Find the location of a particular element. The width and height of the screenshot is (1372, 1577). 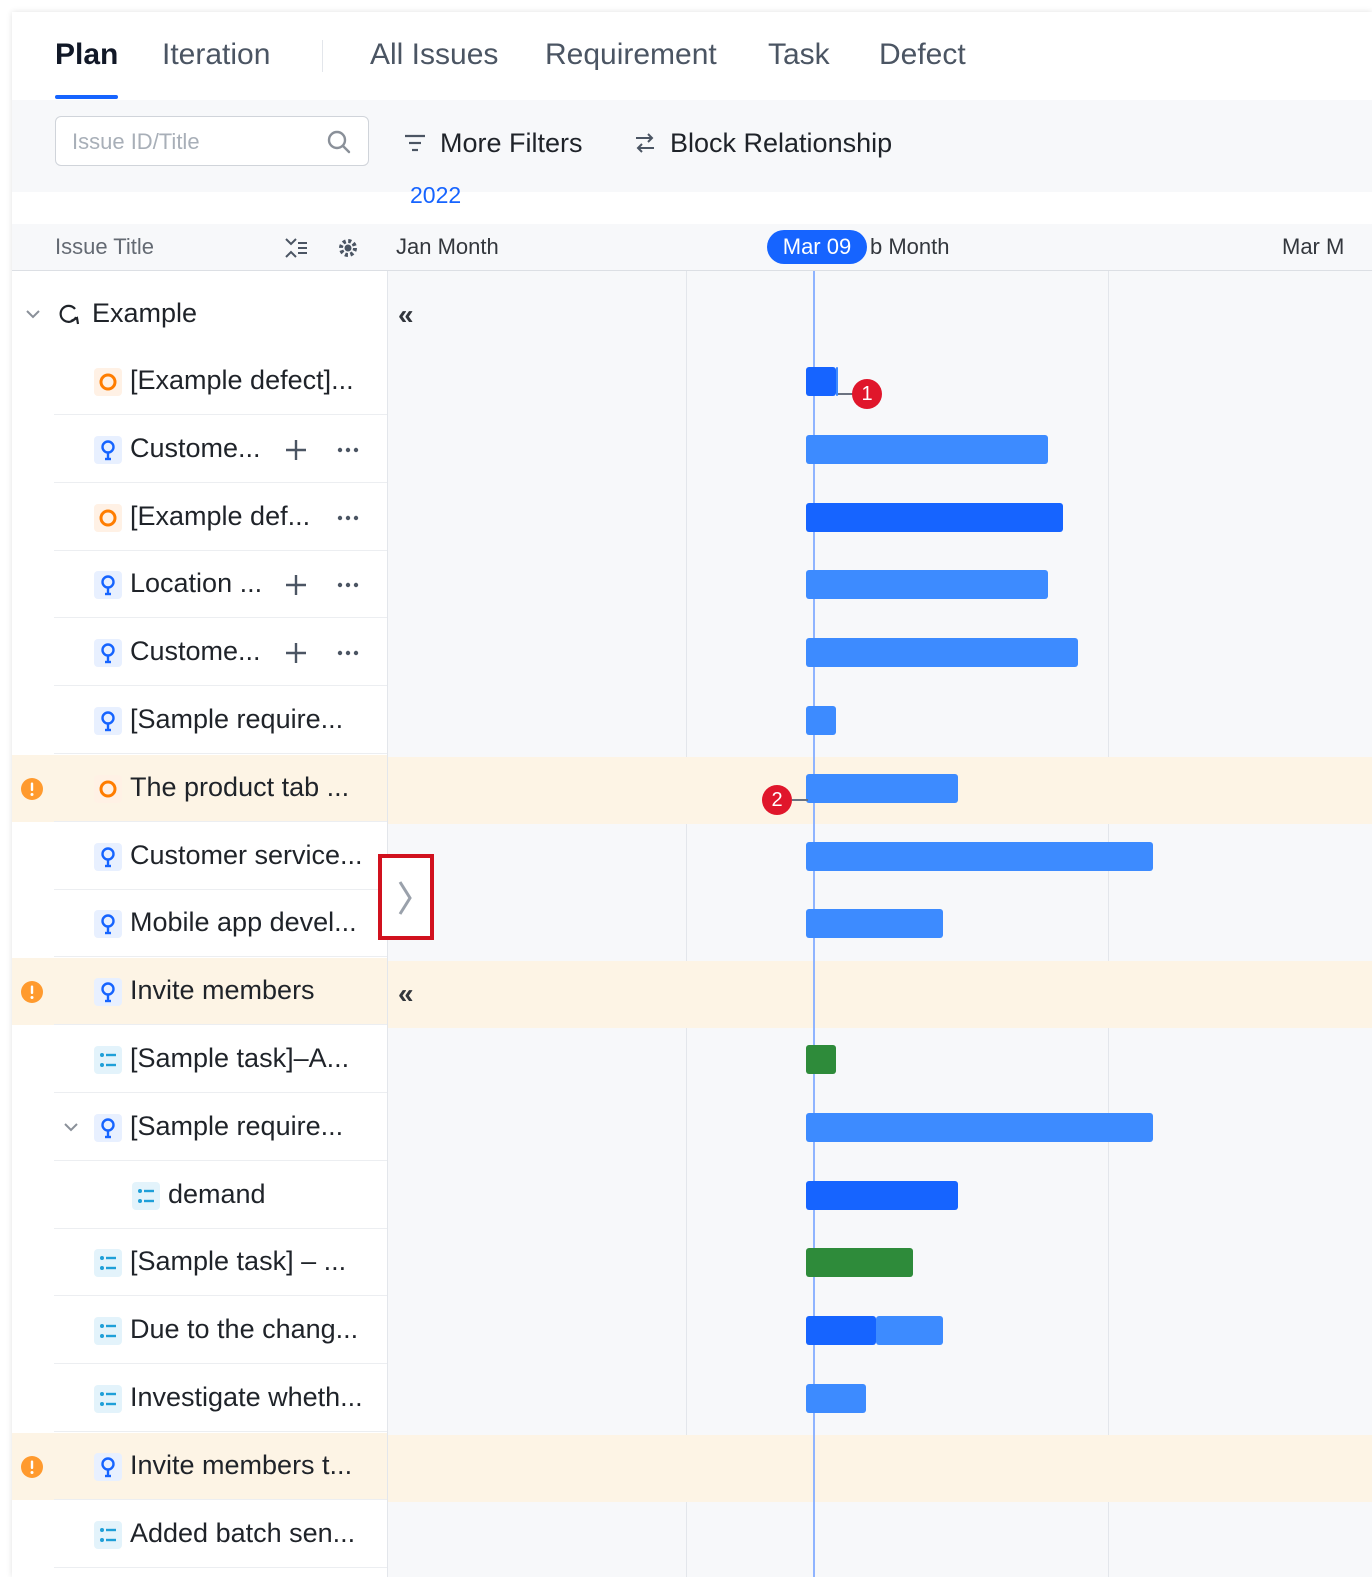

tab-iteration: Iteration is located at coordinates (216, 55).